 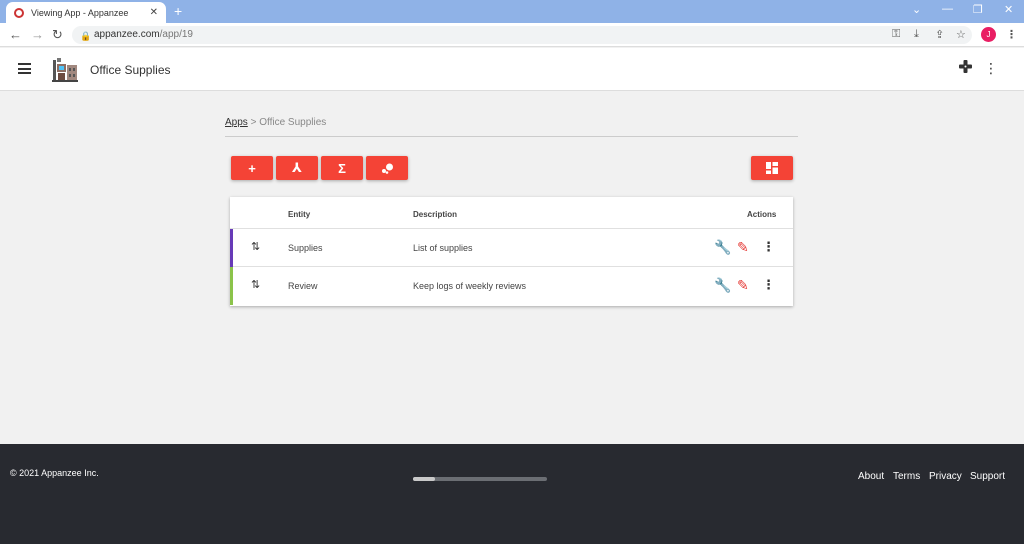 I want to click on browser-menu-icon: ⋮, so click(x=1011, y=34).